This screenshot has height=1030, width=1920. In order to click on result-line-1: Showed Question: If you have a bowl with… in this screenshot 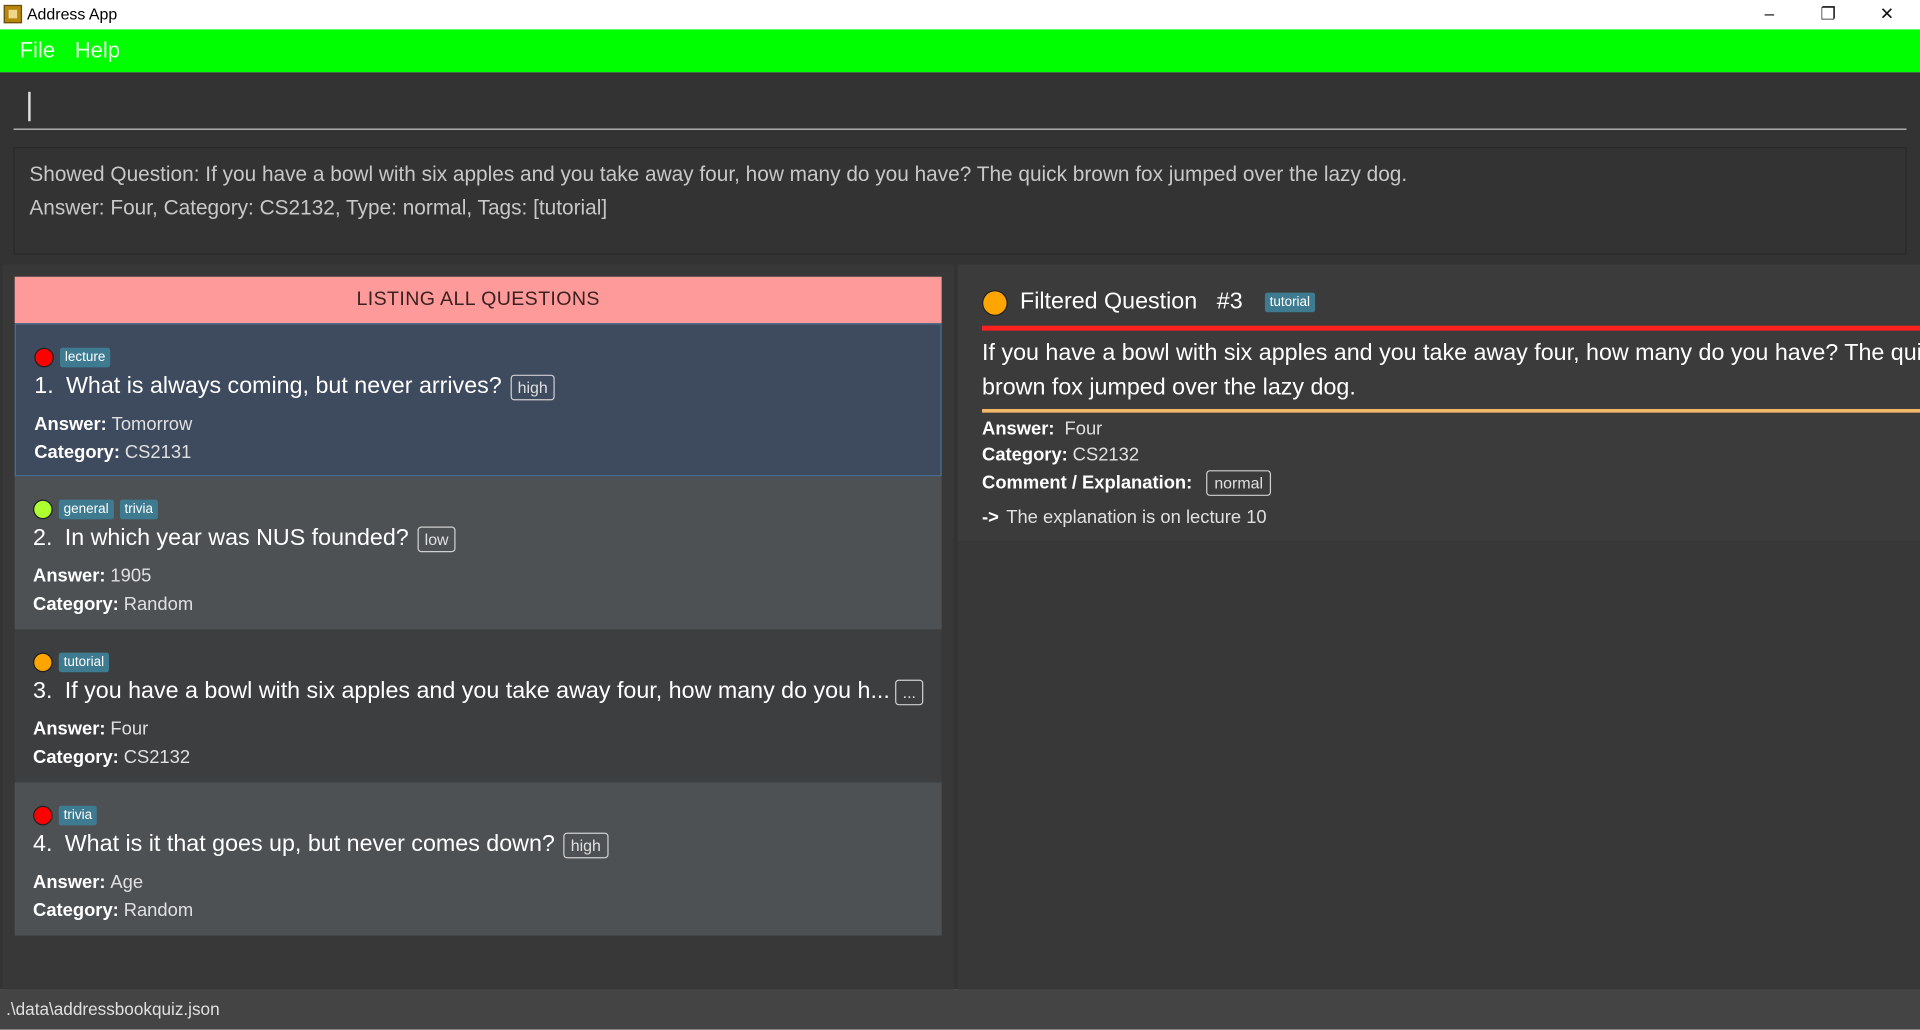, I will do `click(718, 174)`.